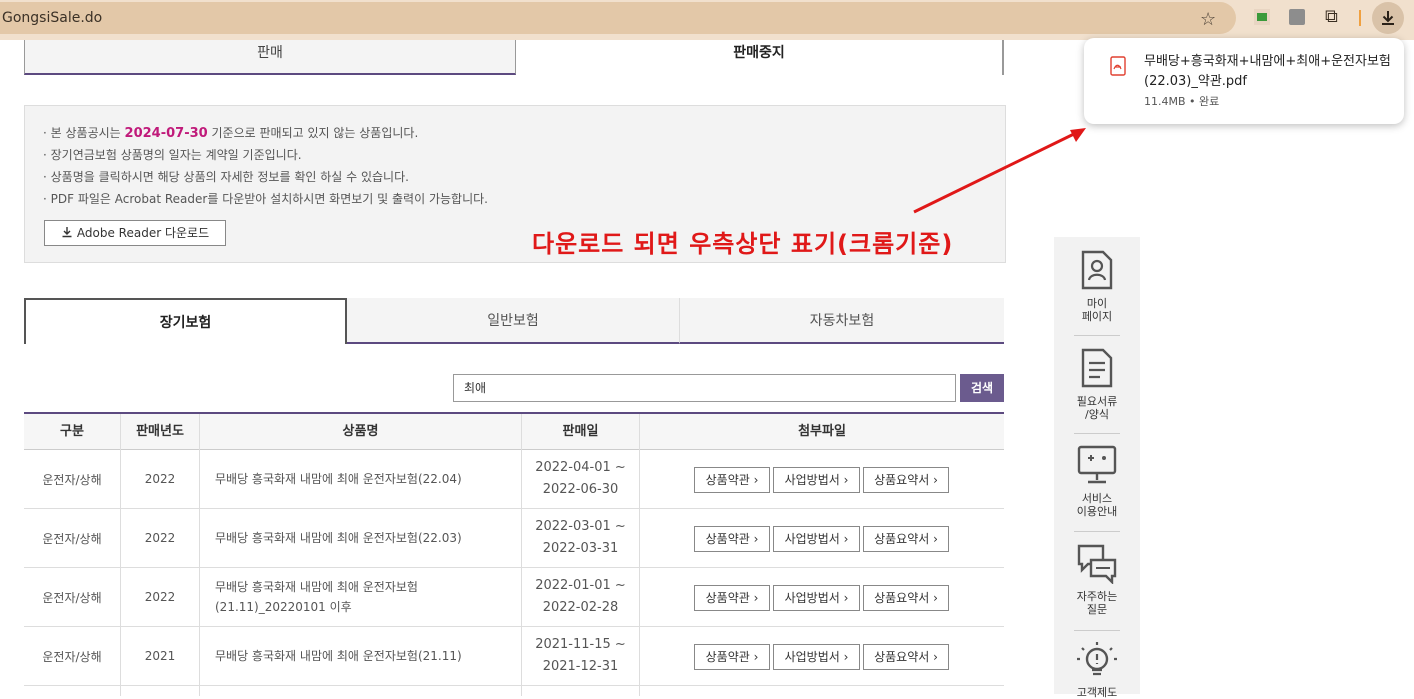 The image size is (1414, 699). What do you see at coordinates (1331, 16) in the screenshot?
I see `extensions-puzzle-icon: ⧉` at bounding box center [1331, 16].